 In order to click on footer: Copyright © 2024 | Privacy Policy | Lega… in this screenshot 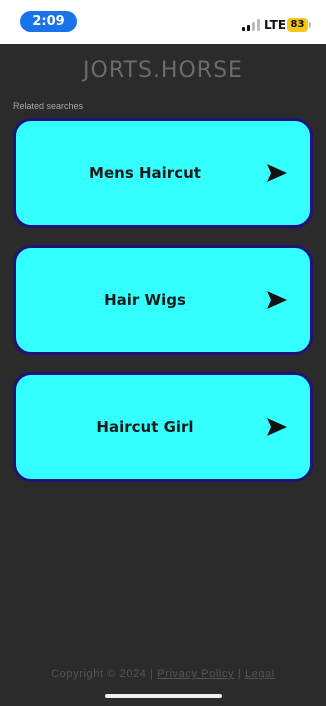, I will do `click(163, 674)`.